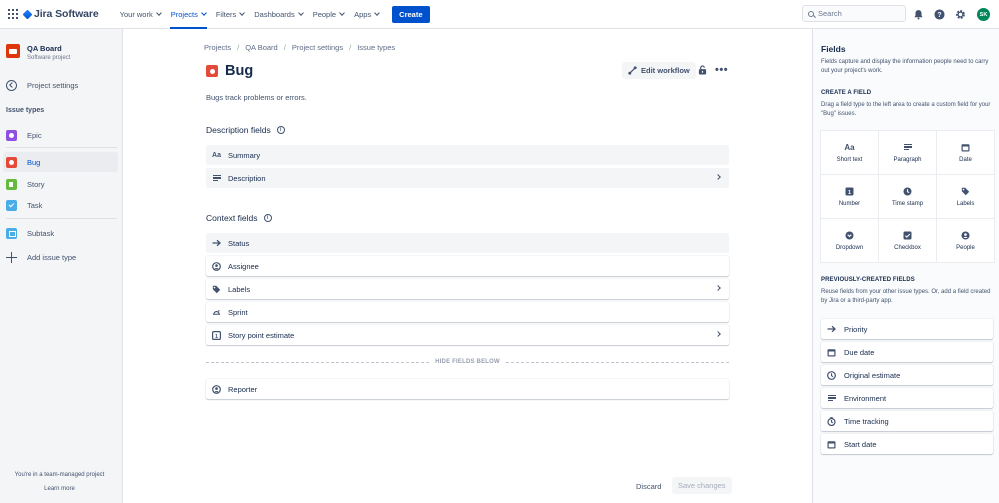 The height and width of the screenshot is (503, 999). Describe the element at coordinates (907, 196) in the screenshot. I see `field-type-time-stamp: Time stamp` at that location.